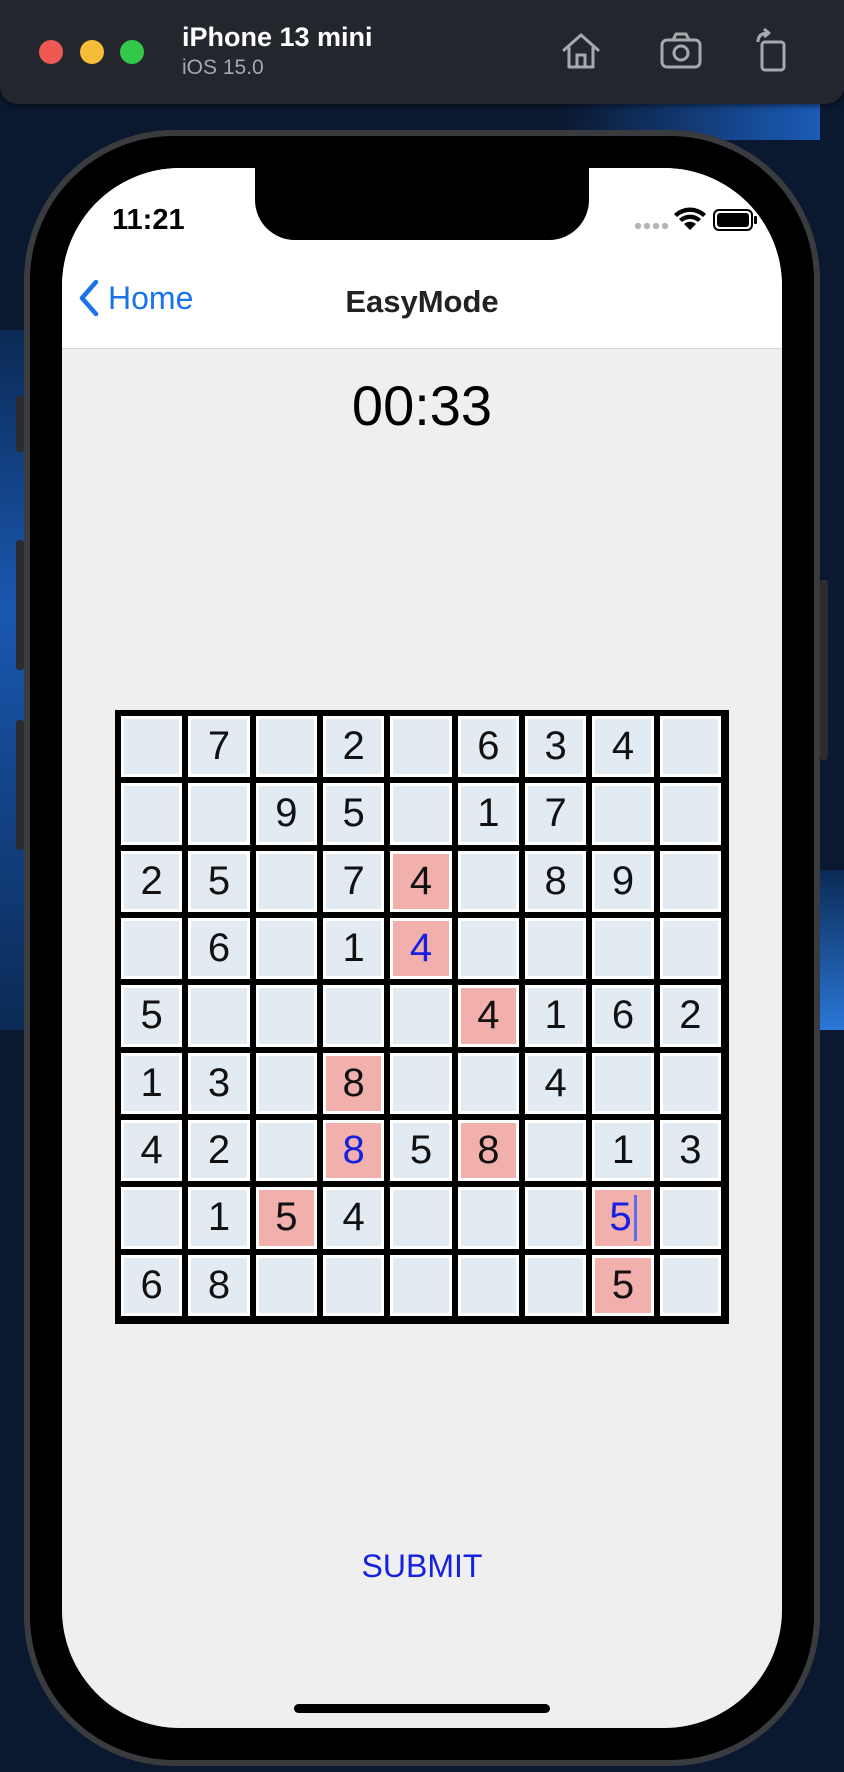  What do you see at coordinates (581, 51) in the screenshot?
I see `home-icon` at bounding box center [581, 51].